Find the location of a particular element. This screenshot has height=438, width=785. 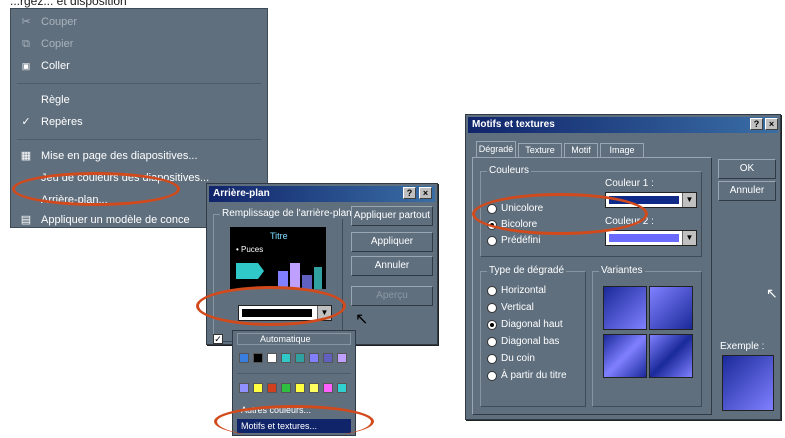

color2-combo: ▼ is located at coordinates (651, 238).